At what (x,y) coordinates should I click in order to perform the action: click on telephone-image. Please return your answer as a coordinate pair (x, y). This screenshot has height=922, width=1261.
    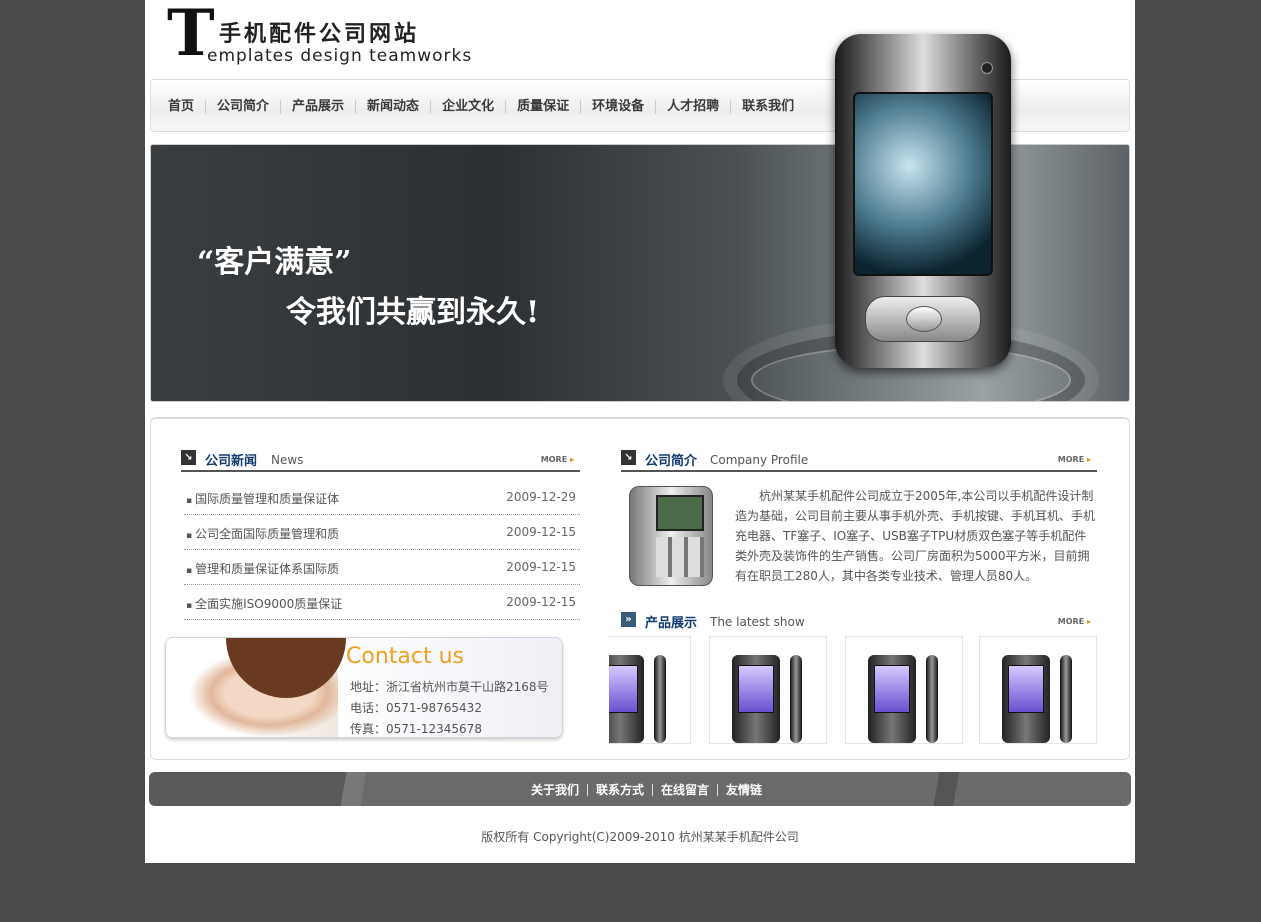
    Looking at the image, I should click on (671, 536).